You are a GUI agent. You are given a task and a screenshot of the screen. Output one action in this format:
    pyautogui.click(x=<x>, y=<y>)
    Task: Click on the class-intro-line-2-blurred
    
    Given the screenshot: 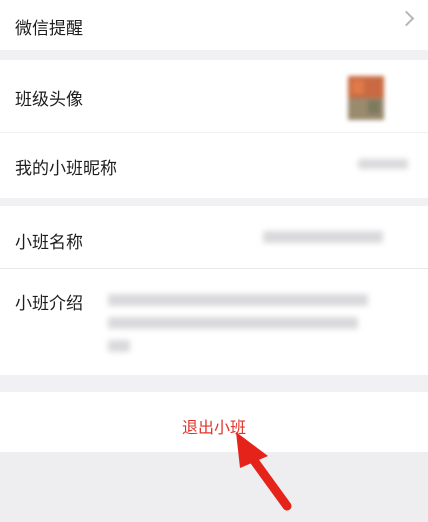 What is the action you would take?
    pyautogui.click(x=233, y=323)
    